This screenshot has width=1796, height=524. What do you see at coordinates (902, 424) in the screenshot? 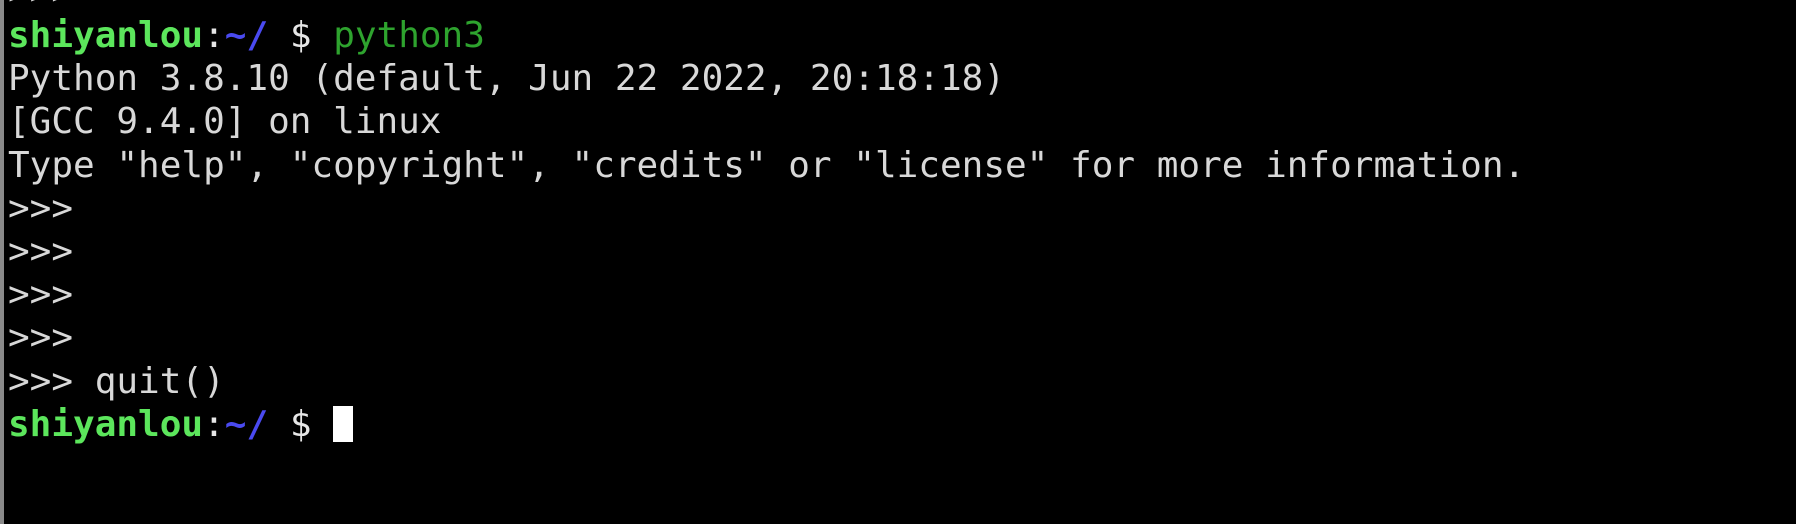
I see `shell-prompt-line-final: shiyanlou:~/ $` at bounding box center [902, 424].